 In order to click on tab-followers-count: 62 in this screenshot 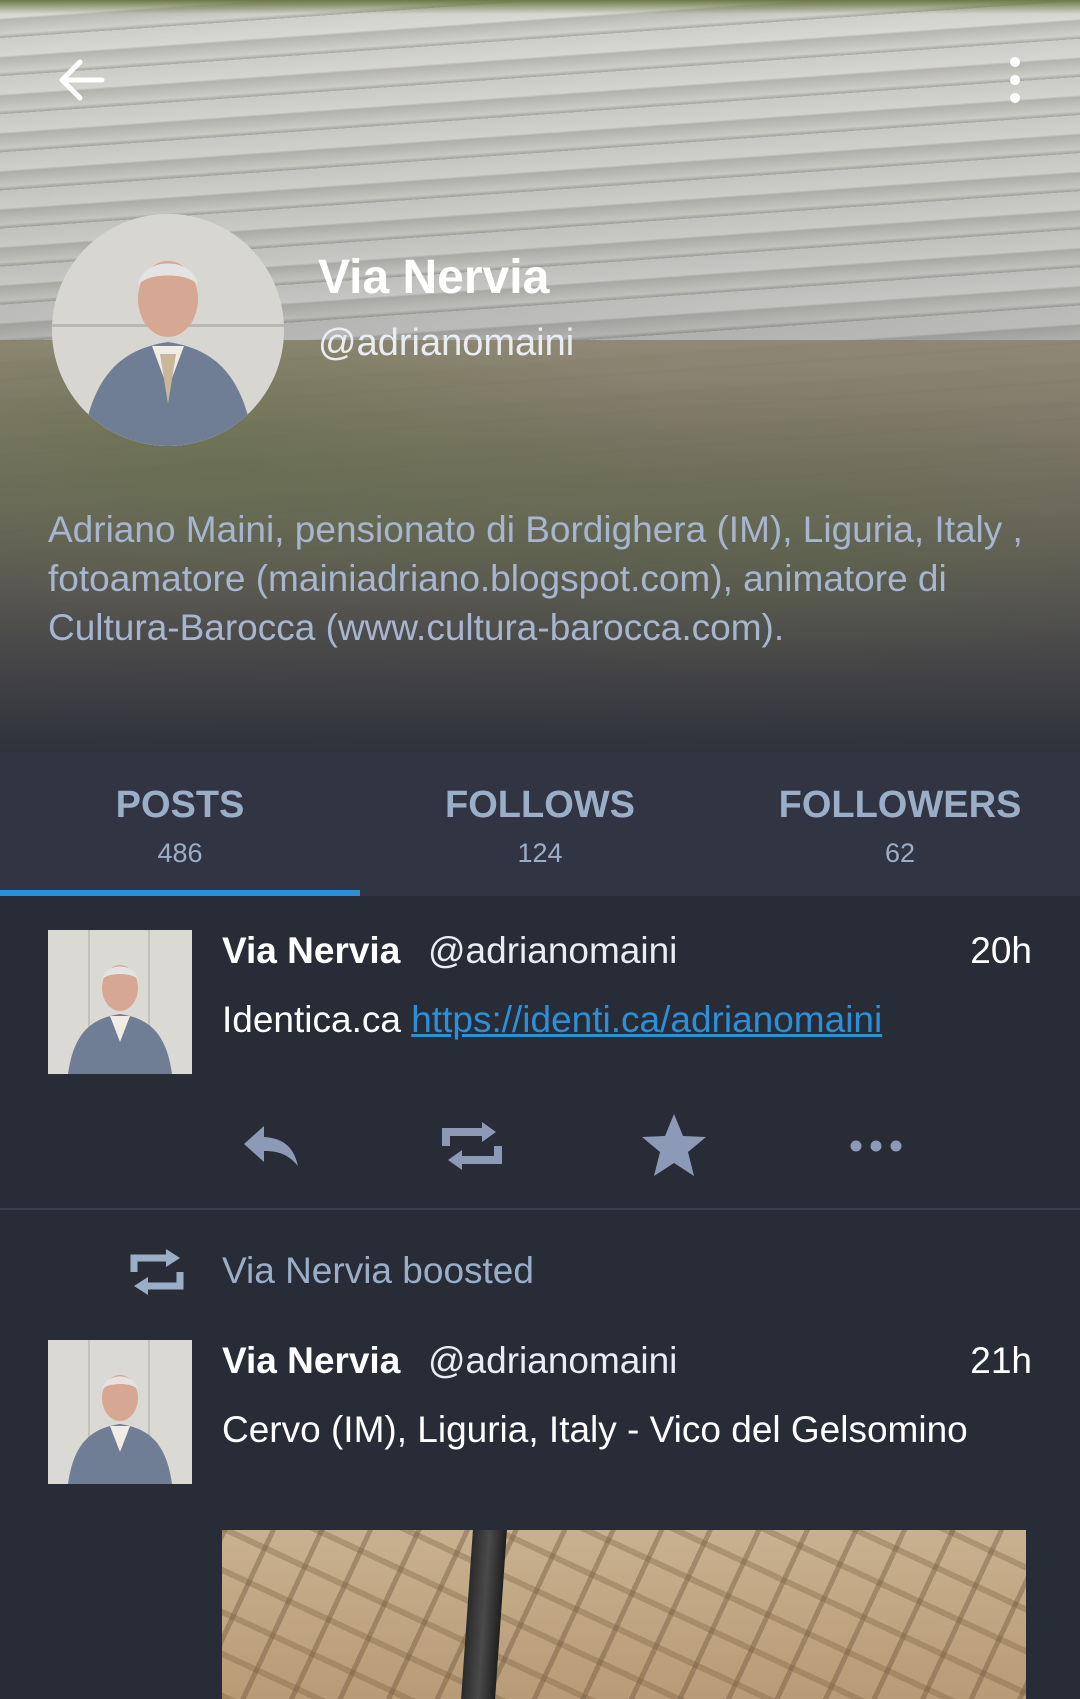, I will do `click(900, 853)`.